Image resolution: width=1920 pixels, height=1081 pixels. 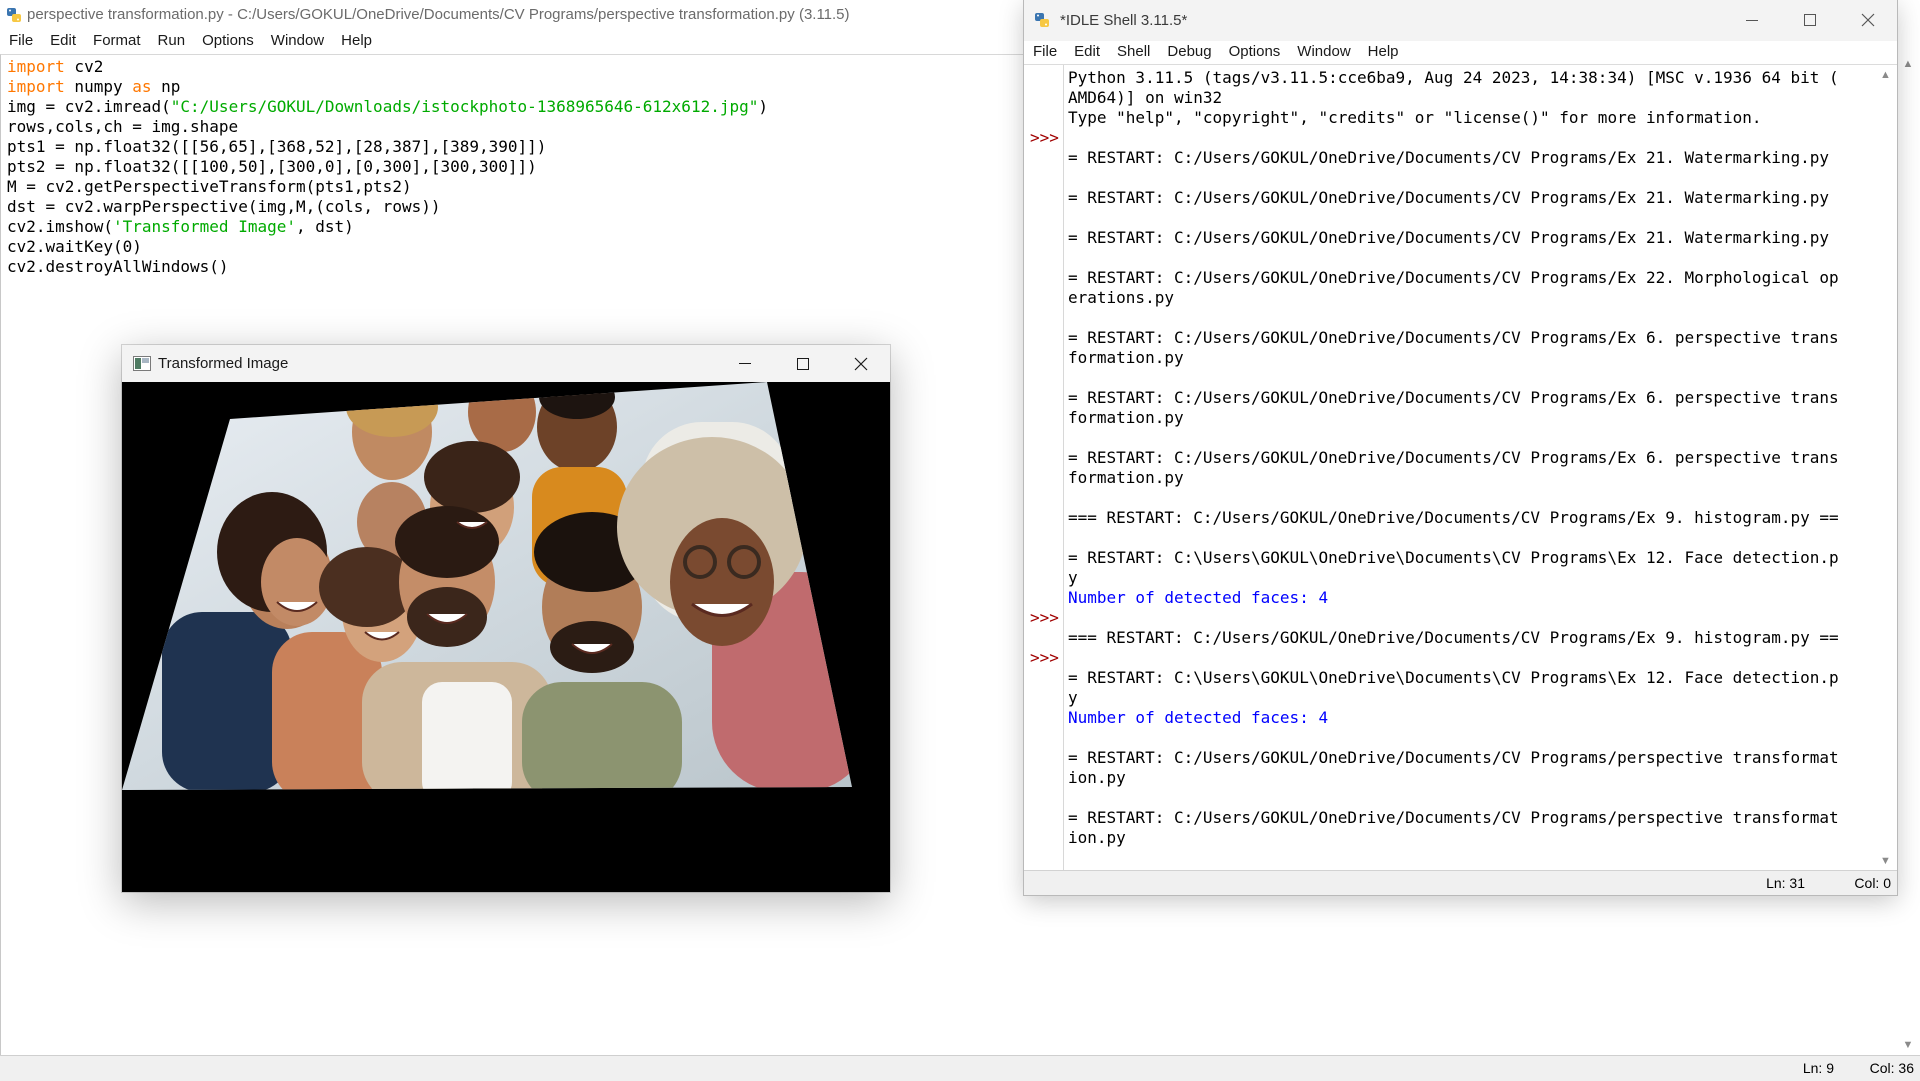 What do you see at coordinates (1189, 52) in the screenshot?
I see `shell-menu-debug: Debug` at bounding box center [1189, 52].